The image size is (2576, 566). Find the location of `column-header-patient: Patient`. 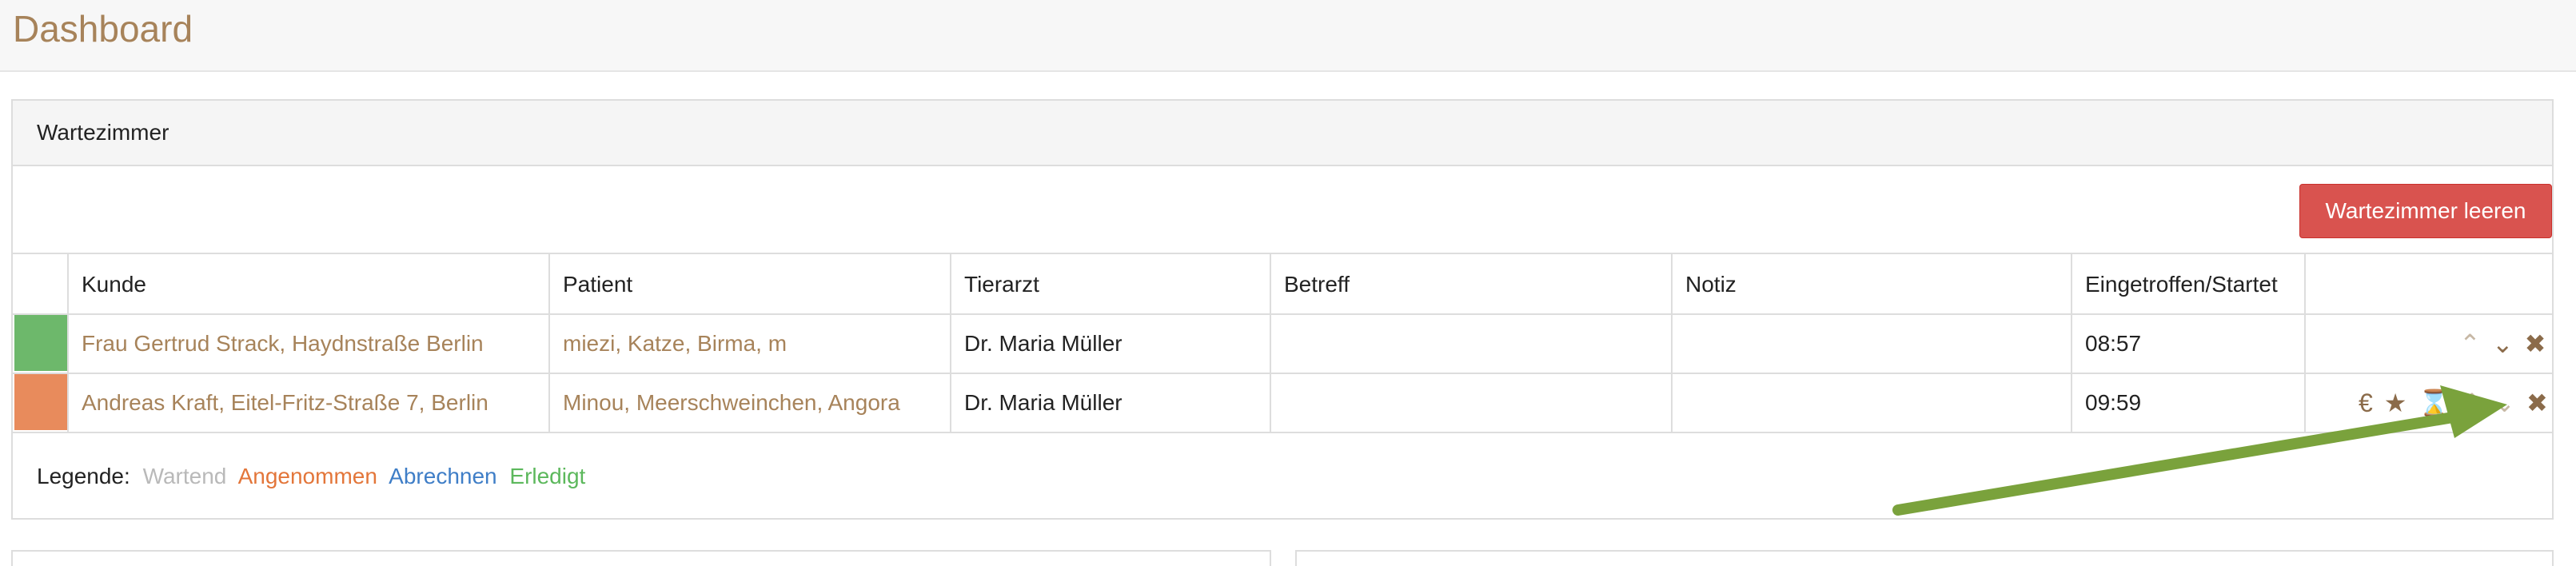

column-header-patient: Patient is located at coordinates (751, 283).